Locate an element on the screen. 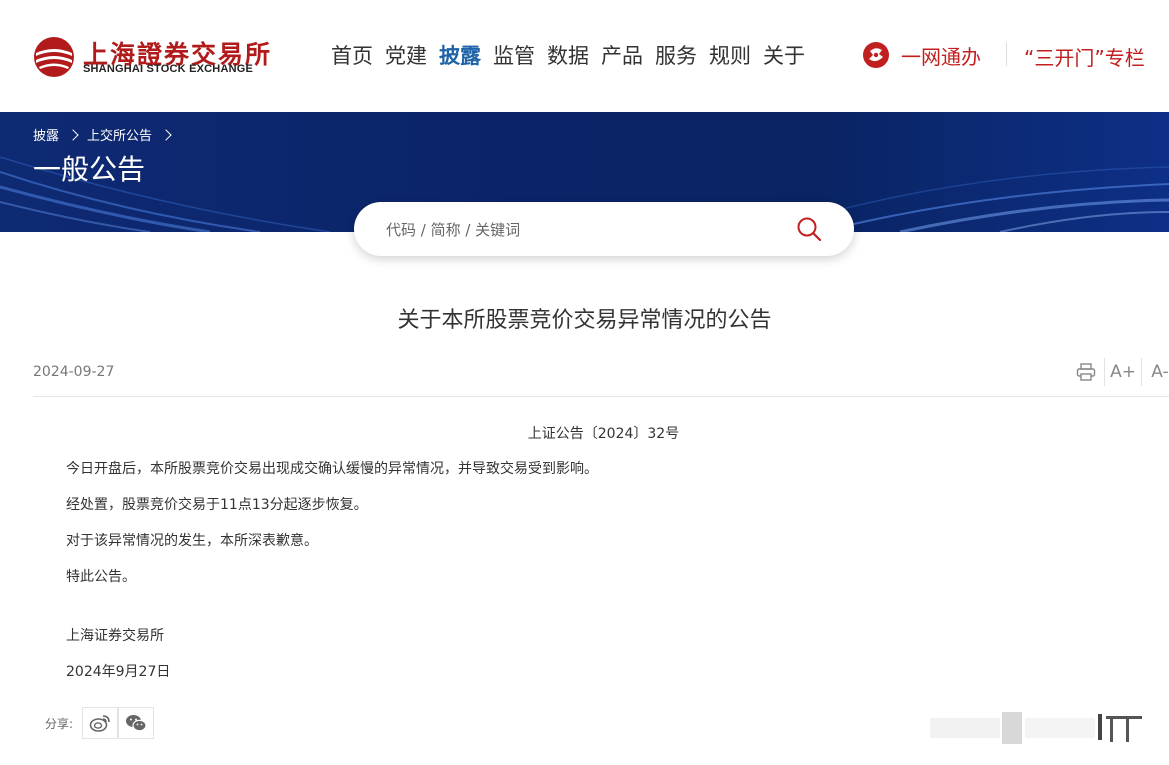  nav-item-services: 服务 is located at coordinates (676, 55).